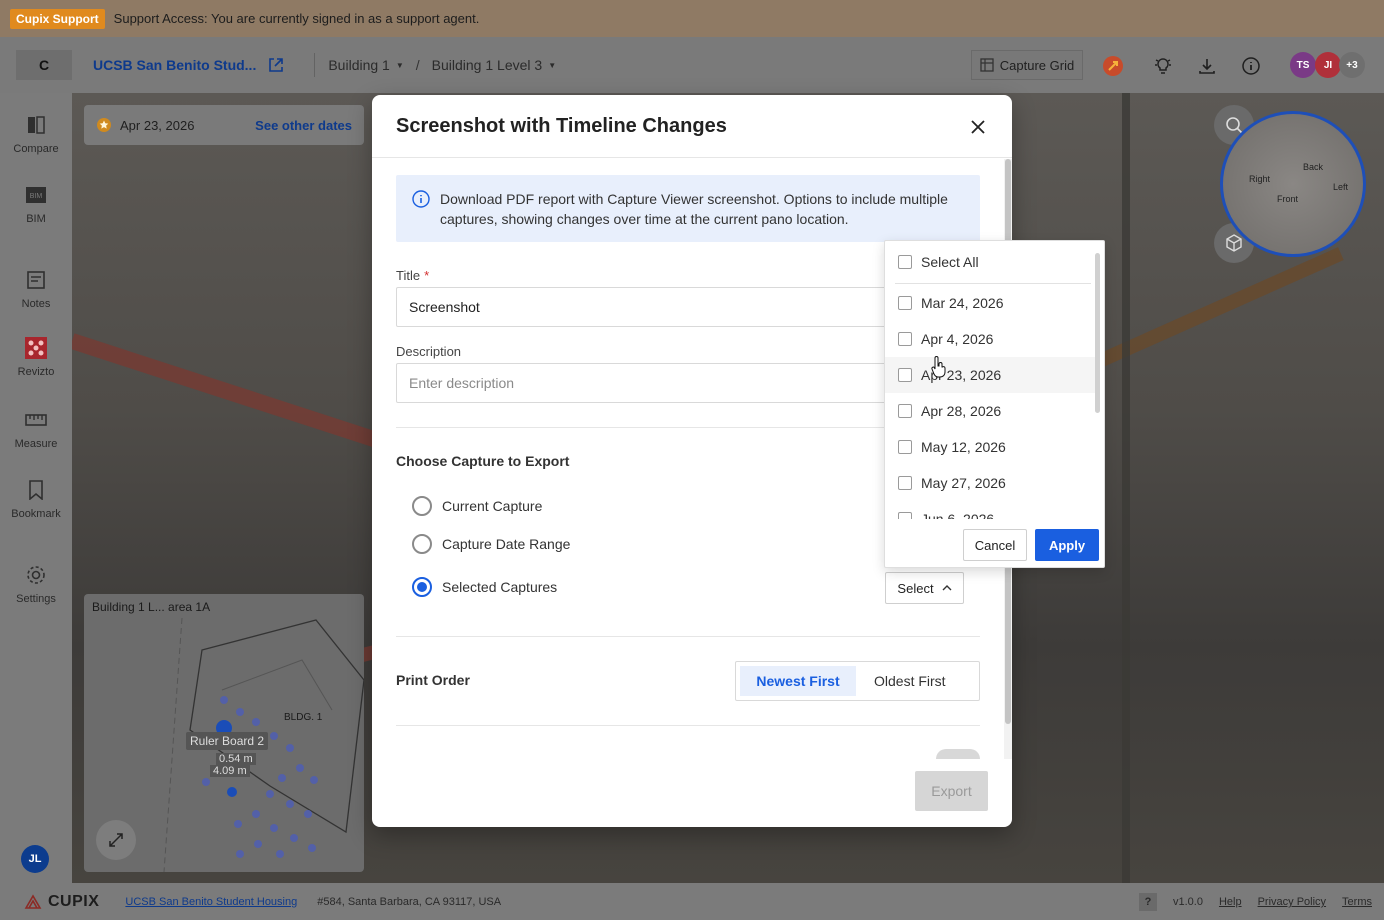 This screenshot has height=920, width=1384. I want to click on list-item: Apr 4, 2026, so click(991, 339).